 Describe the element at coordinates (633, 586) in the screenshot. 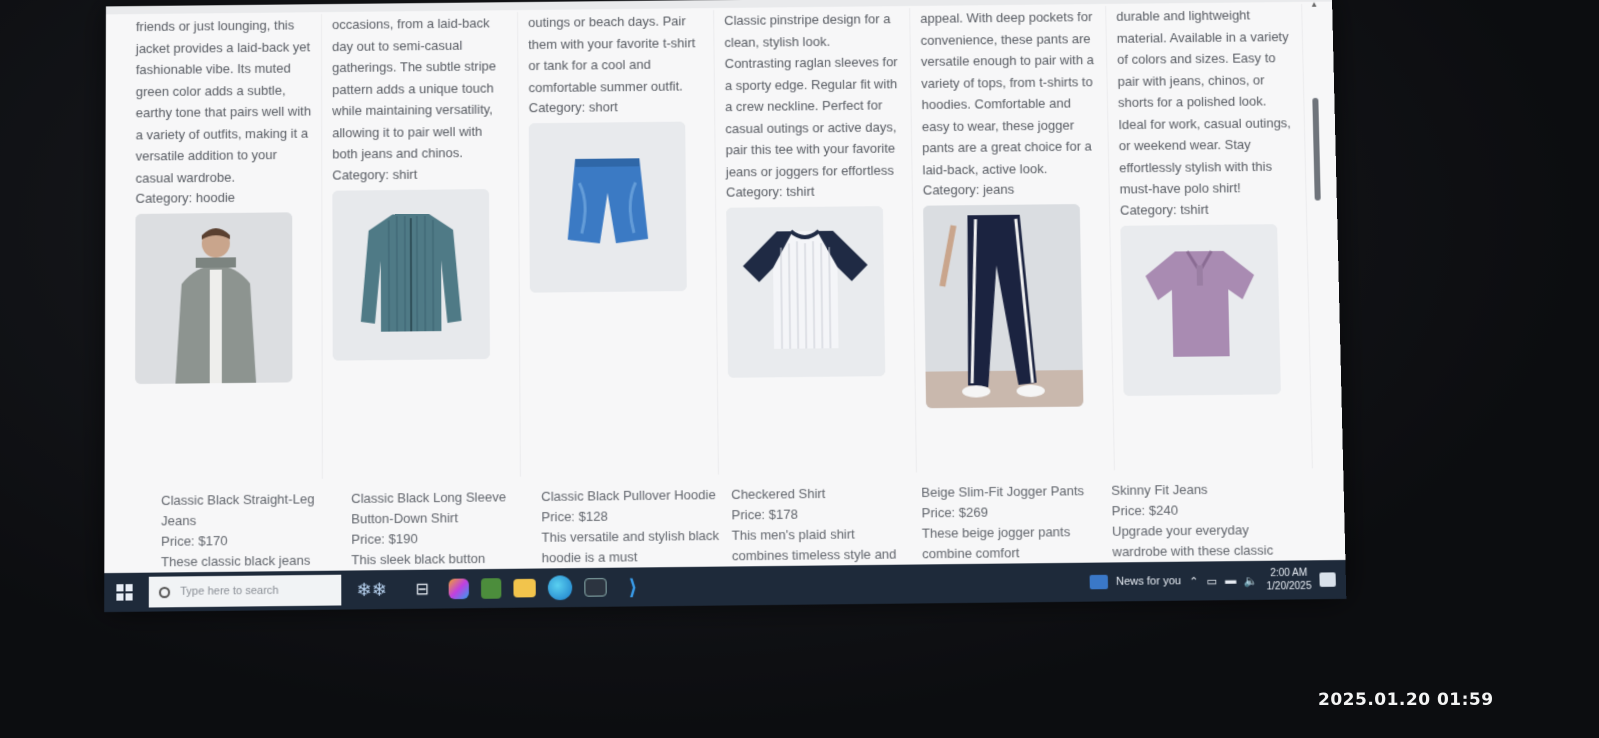

I see `vscode-icon: ⟩` at that location.